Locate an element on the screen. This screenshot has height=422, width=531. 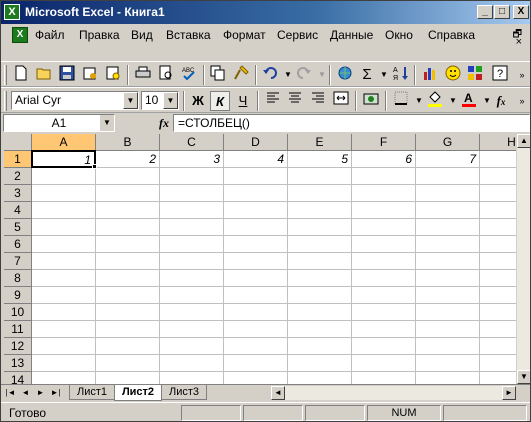
cell-c11 is located at coordinates (192, 329).